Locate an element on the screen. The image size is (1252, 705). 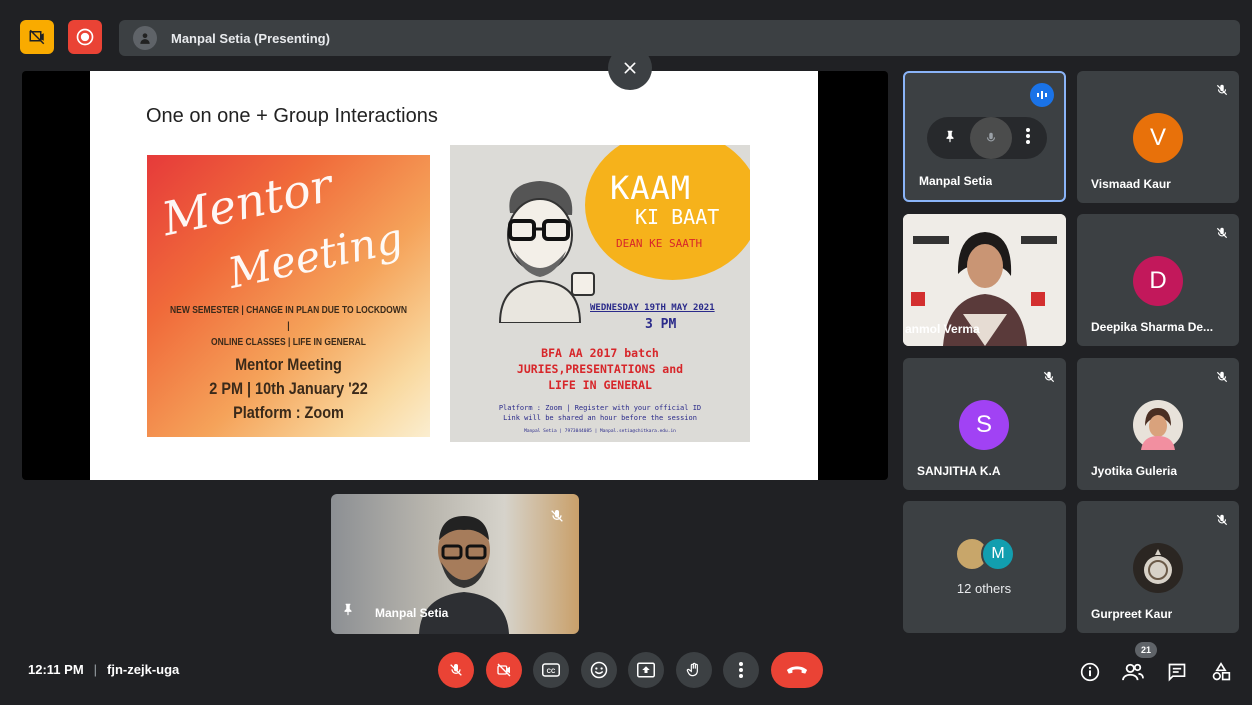
participant-tile-sanjitha: S SANJITHA K.A is located at coordinates (984, 424).